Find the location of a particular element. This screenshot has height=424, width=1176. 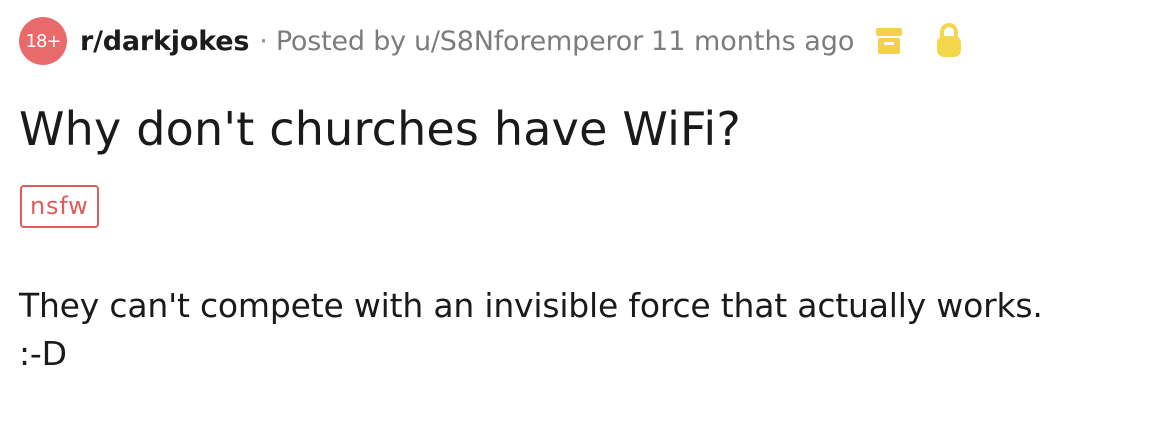

archive-icon is located at coordinates (889, 41).